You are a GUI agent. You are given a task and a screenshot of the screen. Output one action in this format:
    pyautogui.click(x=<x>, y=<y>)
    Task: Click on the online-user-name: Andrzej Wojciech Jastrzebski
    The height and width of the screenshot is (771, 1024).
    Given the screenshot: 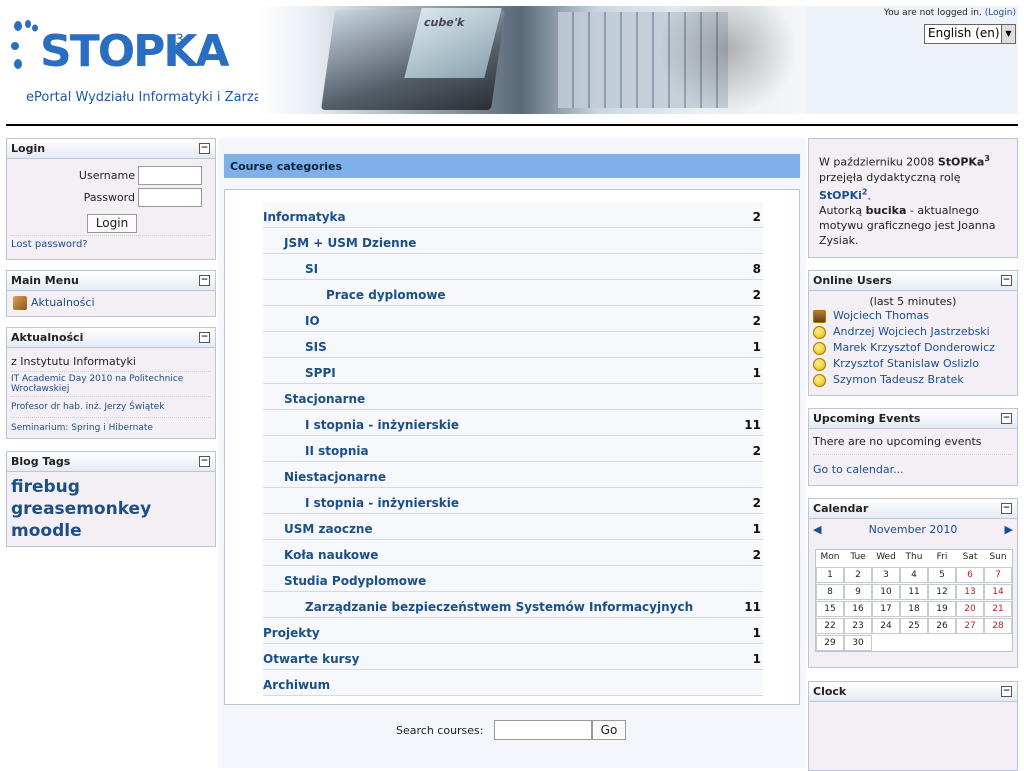 What is the action you would take?
    pyautogui.click(x=911, y=331)
    